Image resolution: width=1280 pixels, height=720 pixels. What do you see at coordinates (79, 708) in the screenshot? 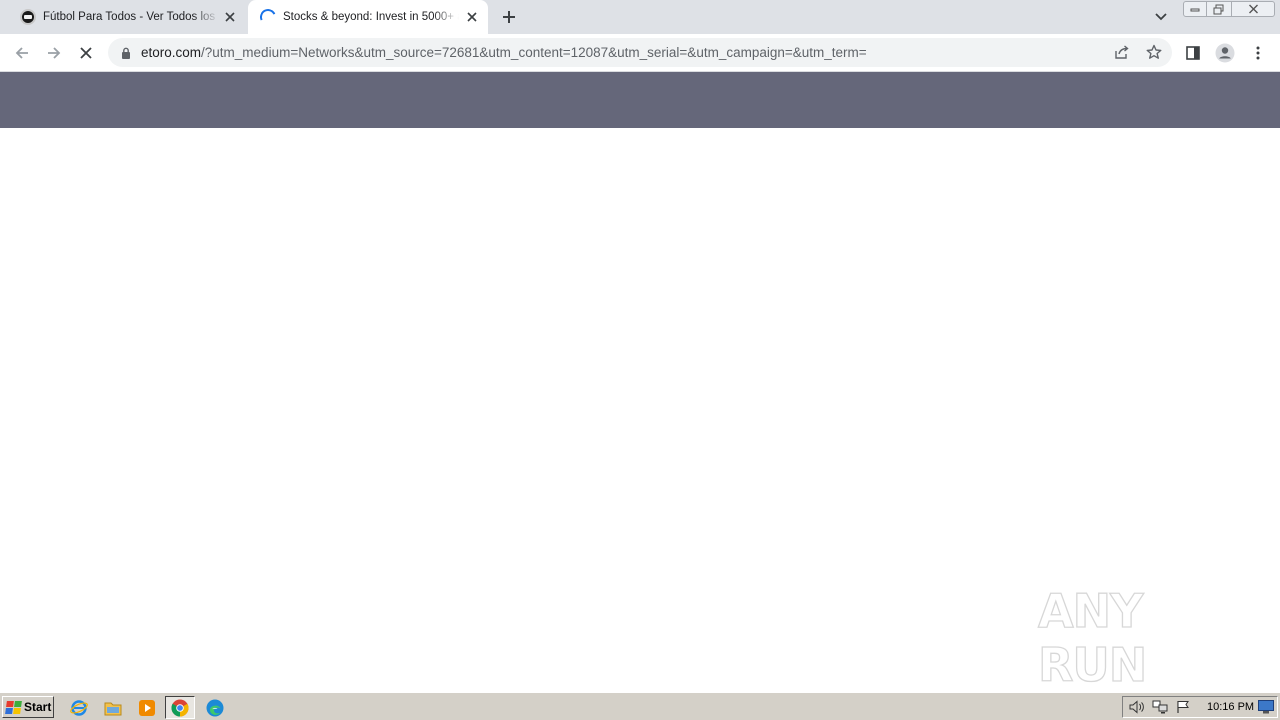
I see `internet-explorer-icon` at bounding box center [79, 708].